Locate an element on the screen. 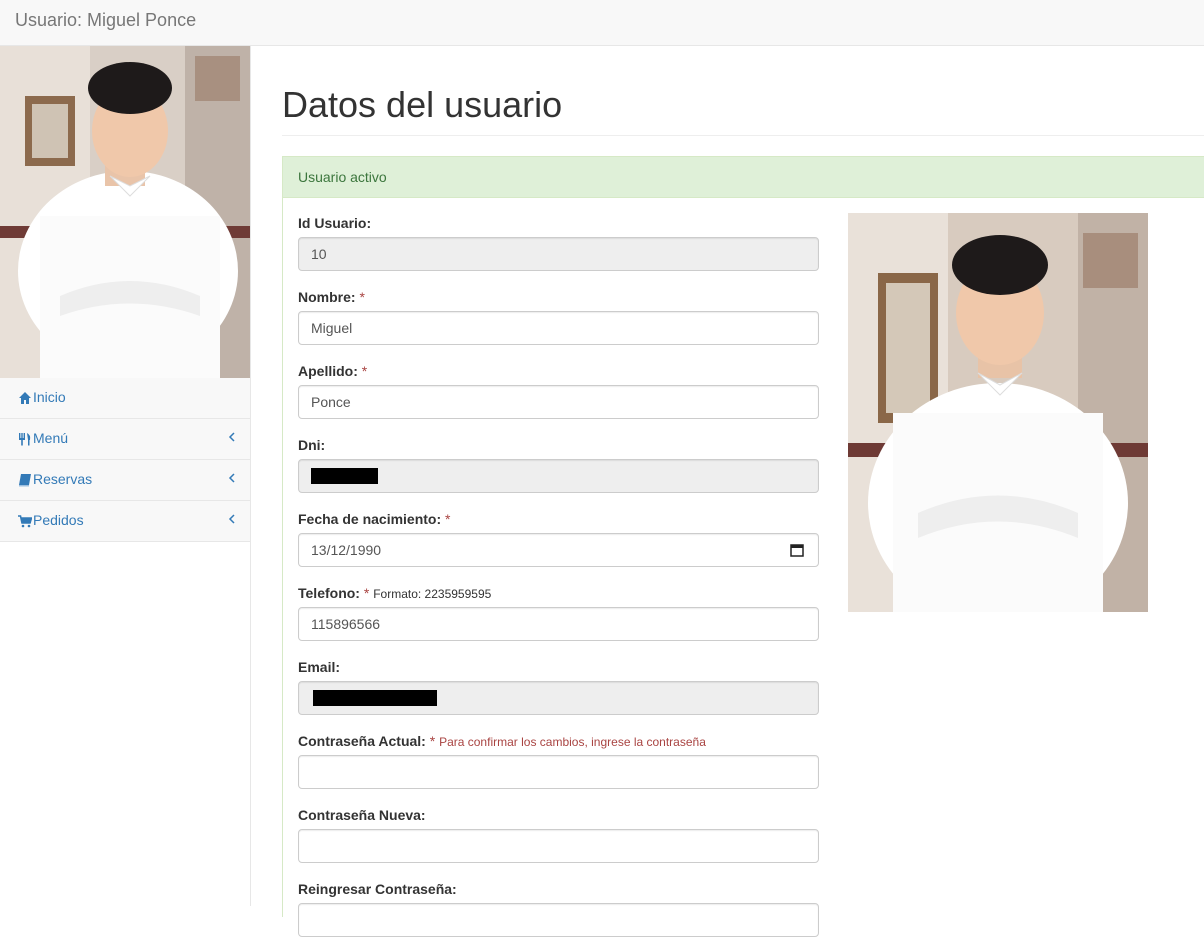 The width and height of the screenshot is (1204, 937). divider is located at coordinates (743, 135).